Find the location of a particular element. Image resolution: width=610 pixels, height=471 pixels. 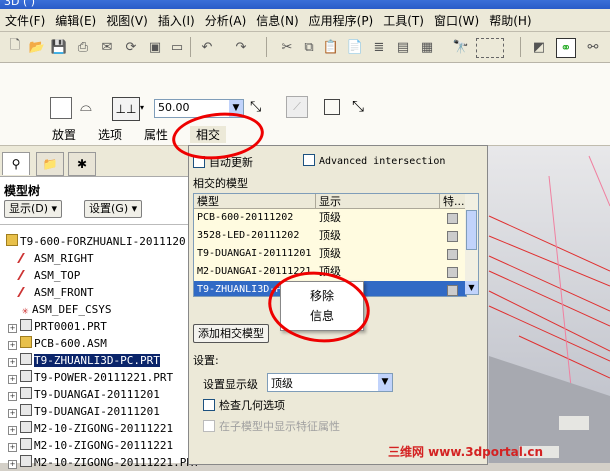

tab-options: 选项 is located at coordinates (110, 134).